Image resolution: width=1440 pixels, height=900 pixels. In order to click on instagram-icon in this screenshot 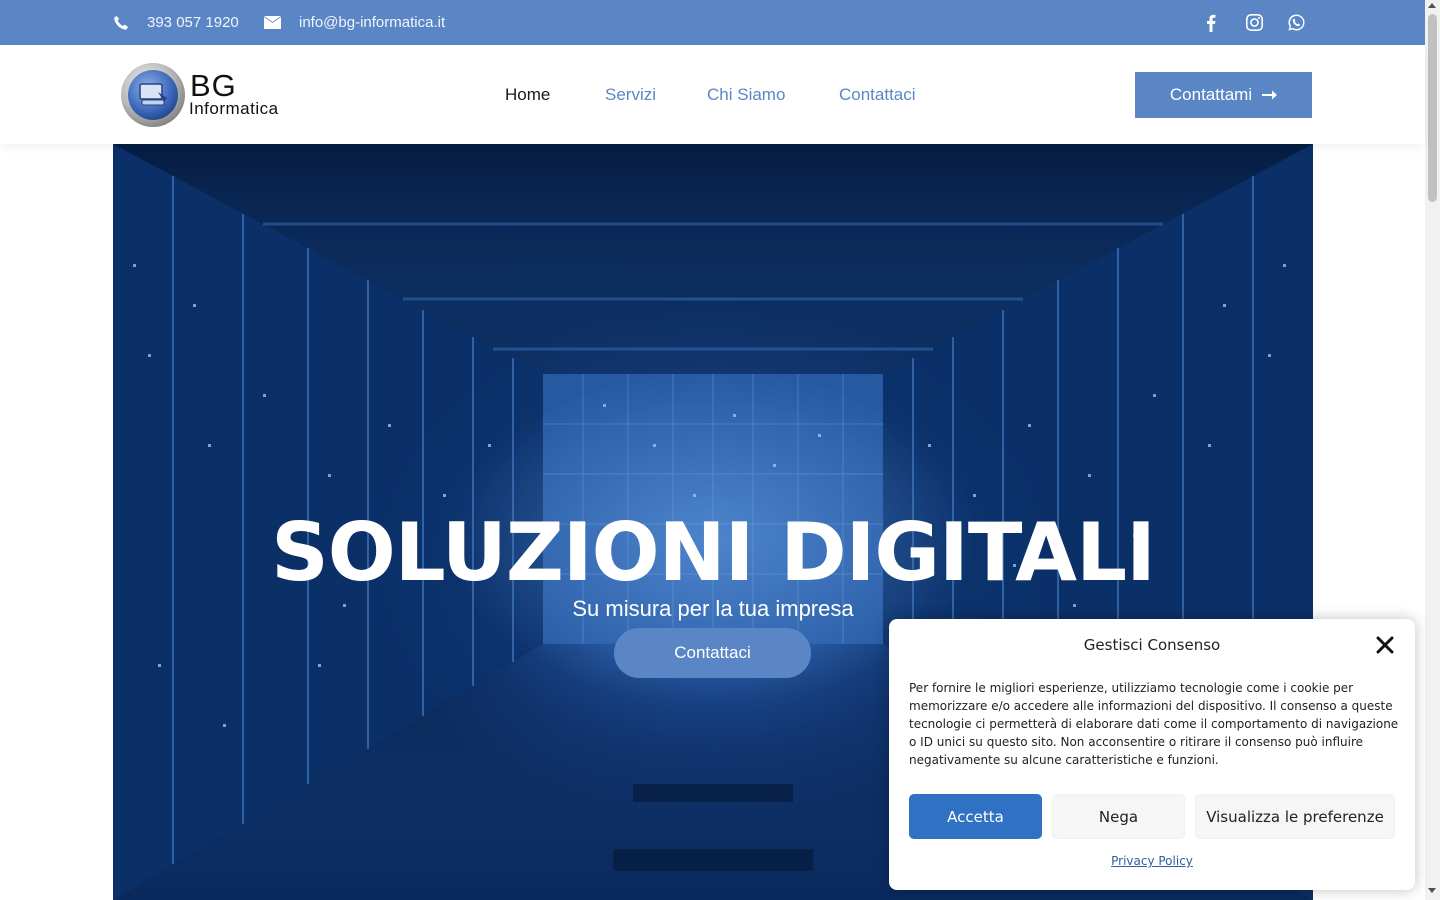, I will do `click(1254, 22)`.